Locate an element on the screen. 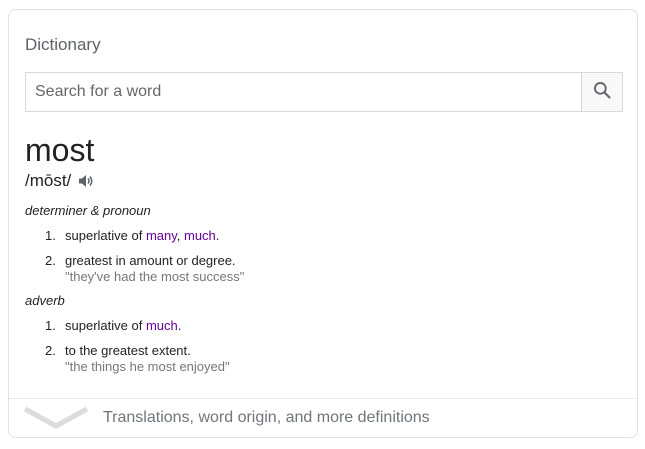  link-many: many is located at coordinates (161, 235).